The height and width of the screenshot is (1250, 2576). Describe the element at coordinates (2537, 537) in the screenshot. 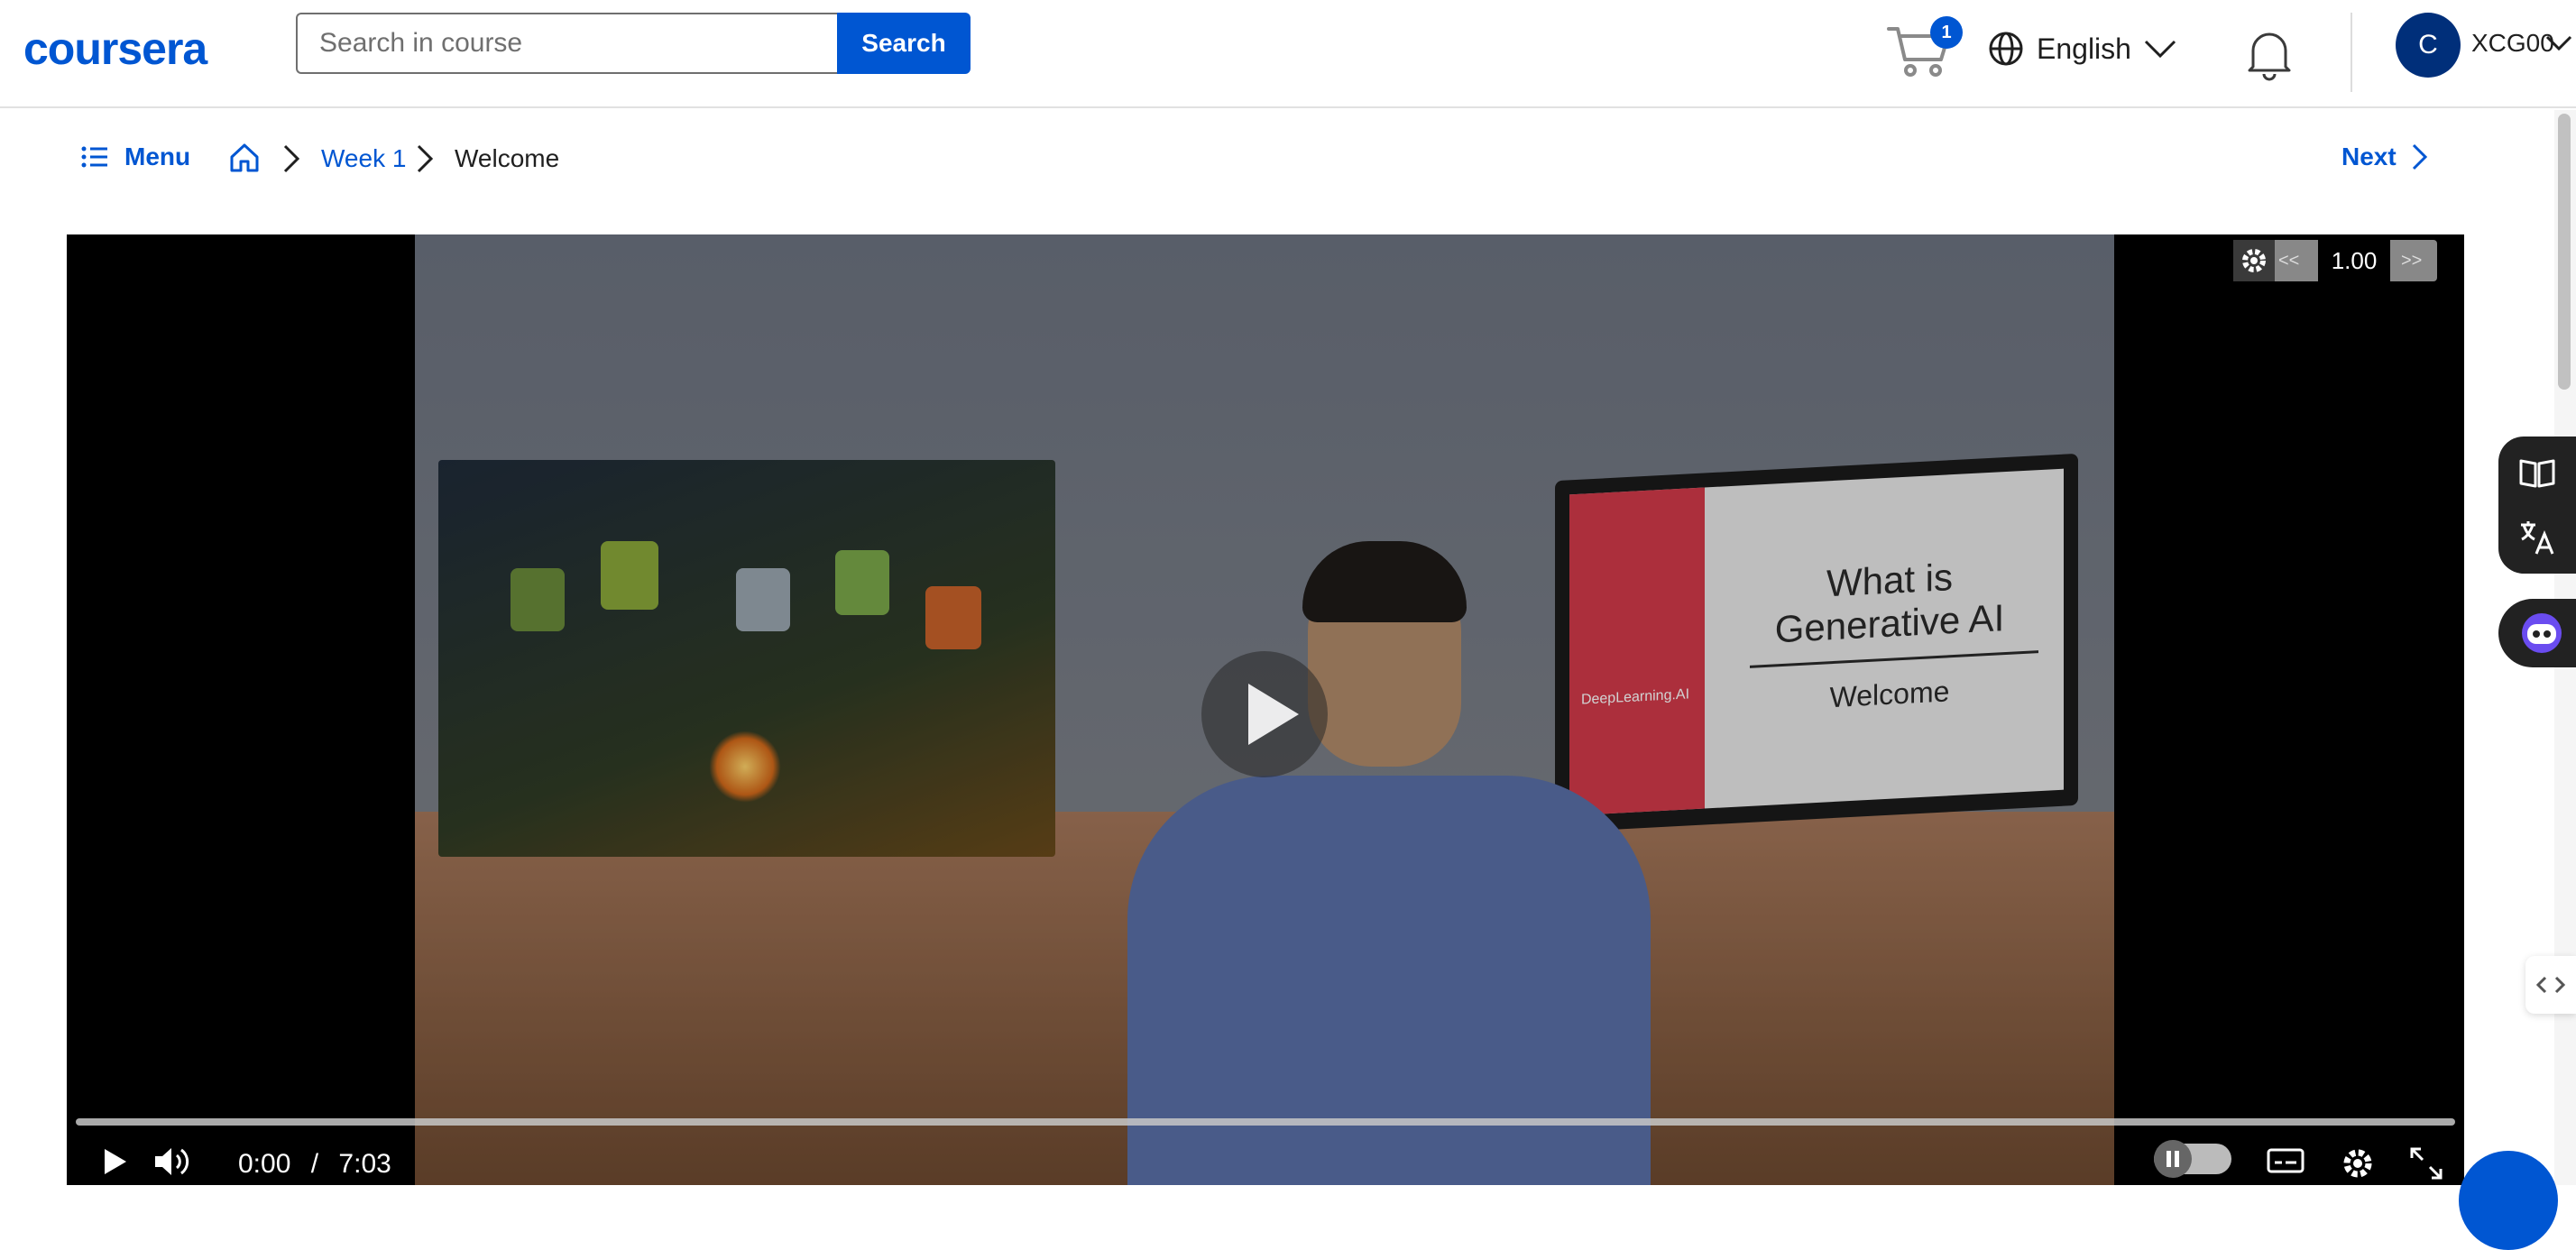

I see `translate-icon` at that location.